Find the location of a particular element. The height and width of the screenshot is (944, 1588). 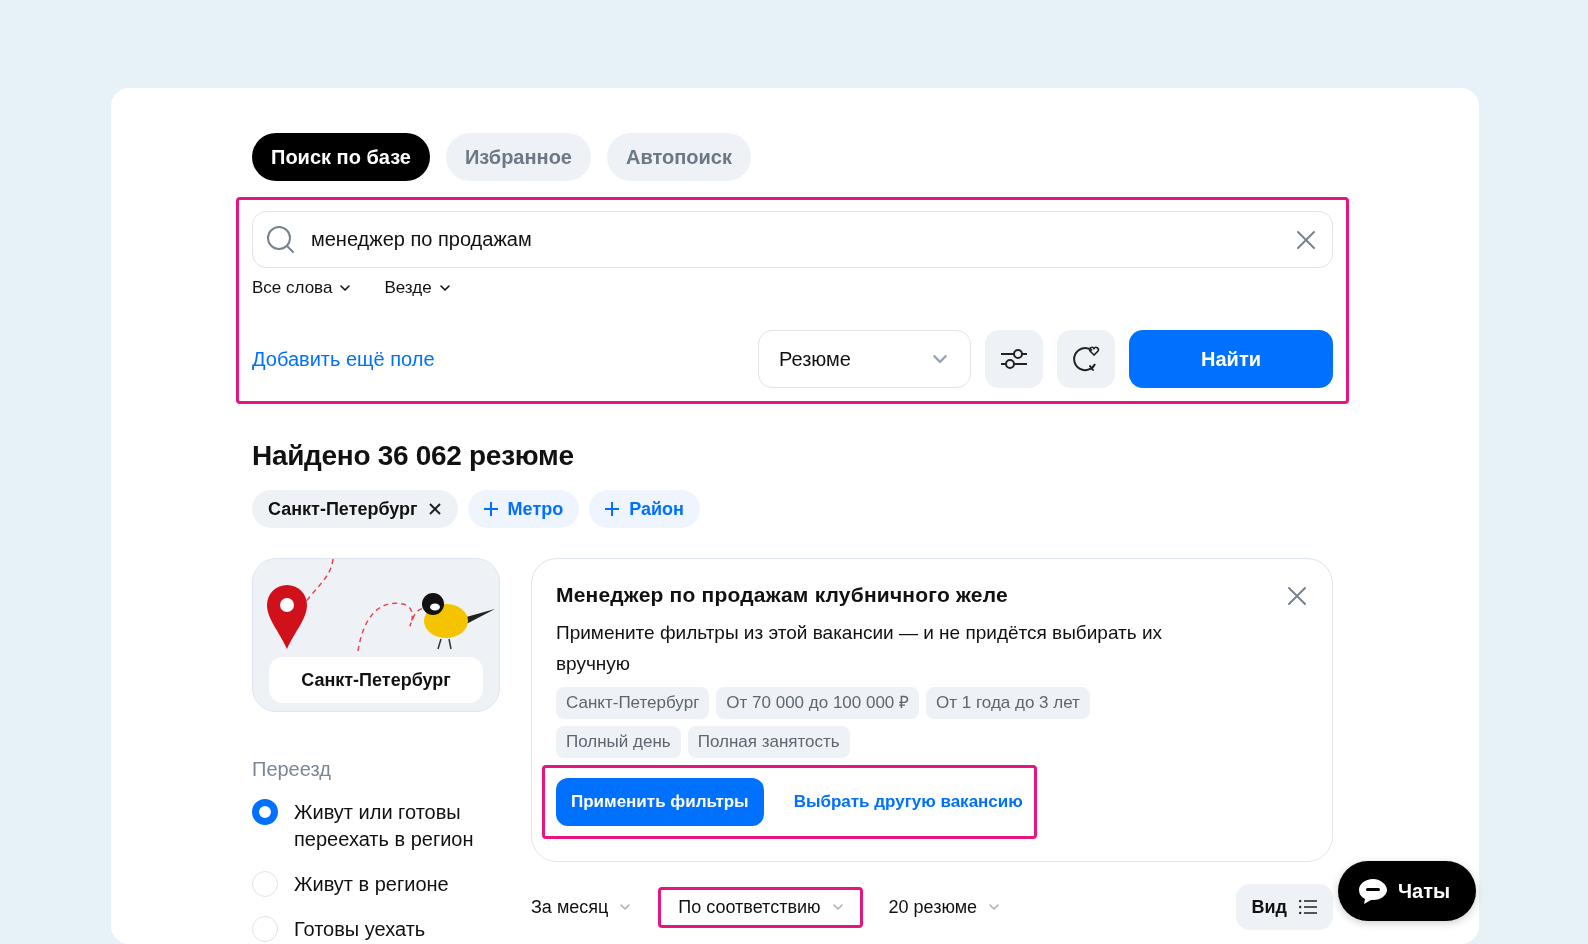

sort-dropdown: 20 резюме is located at coordinates (945, 907).